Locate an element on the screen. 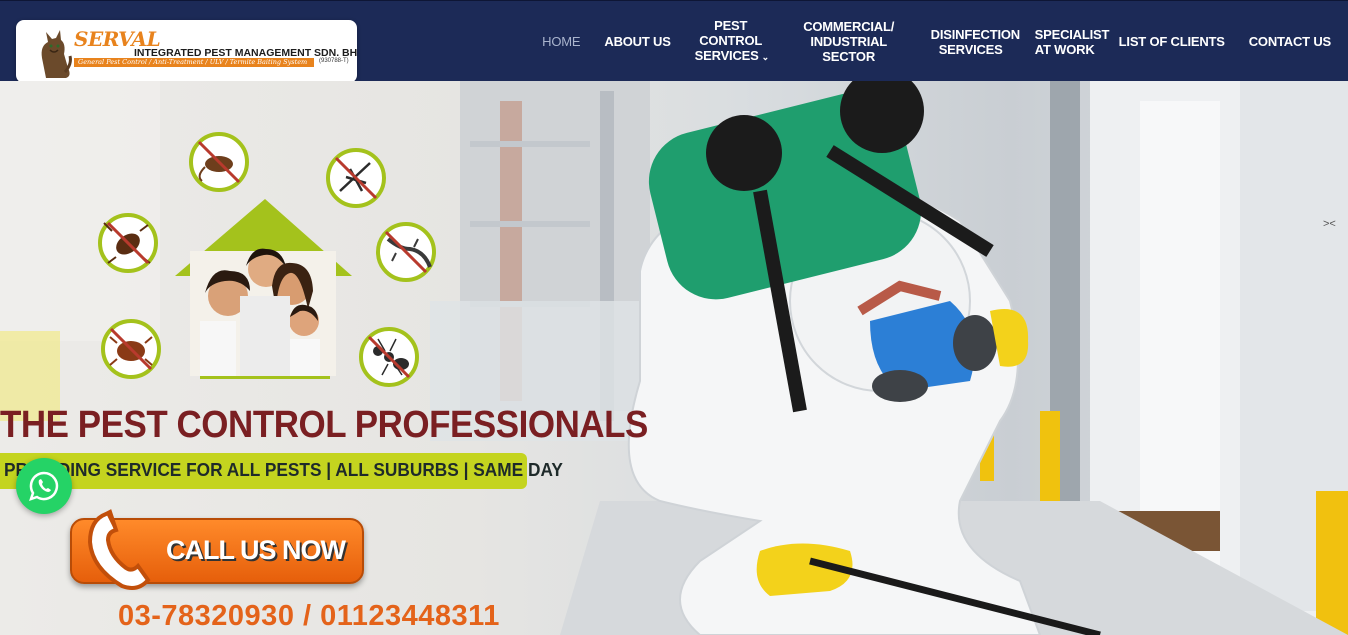 This screenshot has height=635, width=1348. phone-icon is located at coordinates (119, 549).